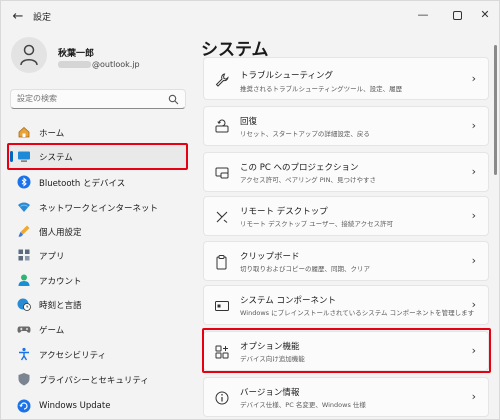 This screenshot has height=420, width=500. Describe the element at coordinates (52, 257) in the screenshot. I see `sidebar-item-label: アプリ` at that location.